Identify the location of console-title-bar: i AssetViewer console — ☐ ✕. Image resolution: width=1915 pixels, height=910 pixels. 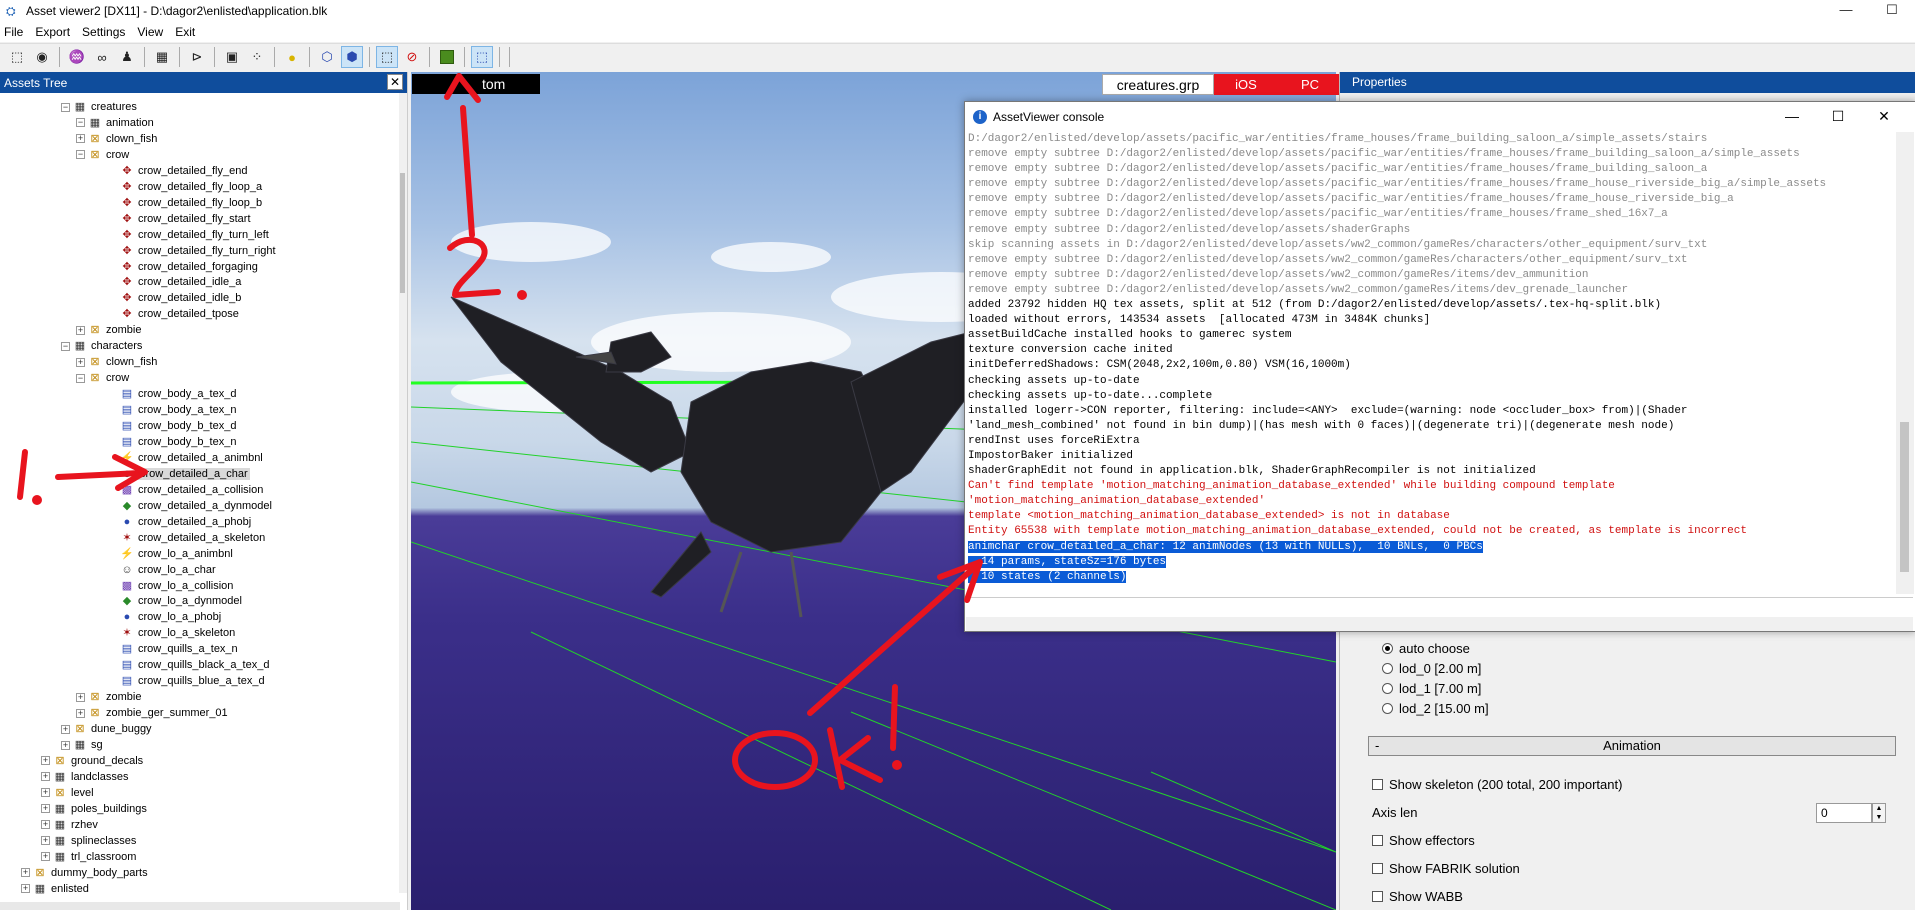
(1440, 117).